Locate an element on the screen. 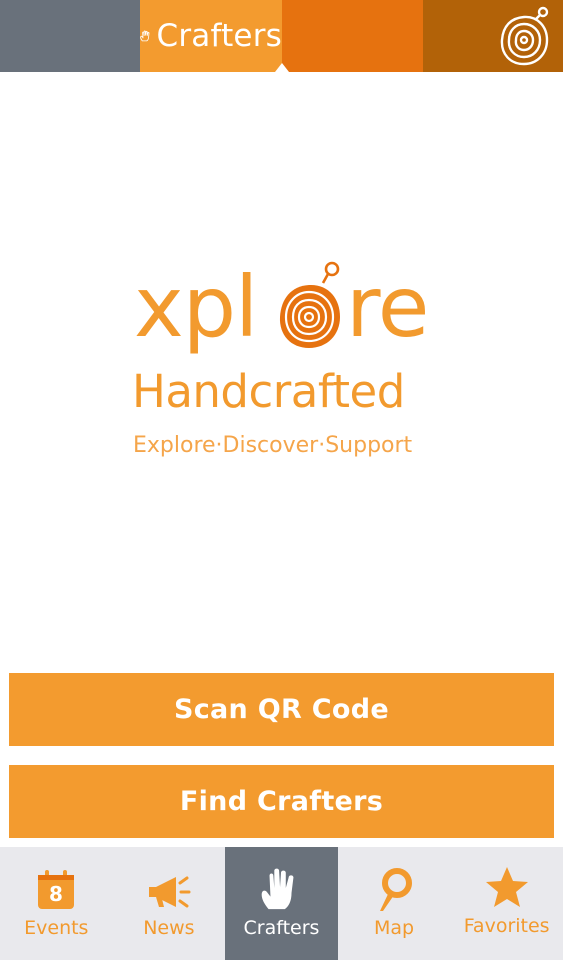 The height and width of the screenshot is (960, 563). megaphone-icon is located at coordinates (169, 892).